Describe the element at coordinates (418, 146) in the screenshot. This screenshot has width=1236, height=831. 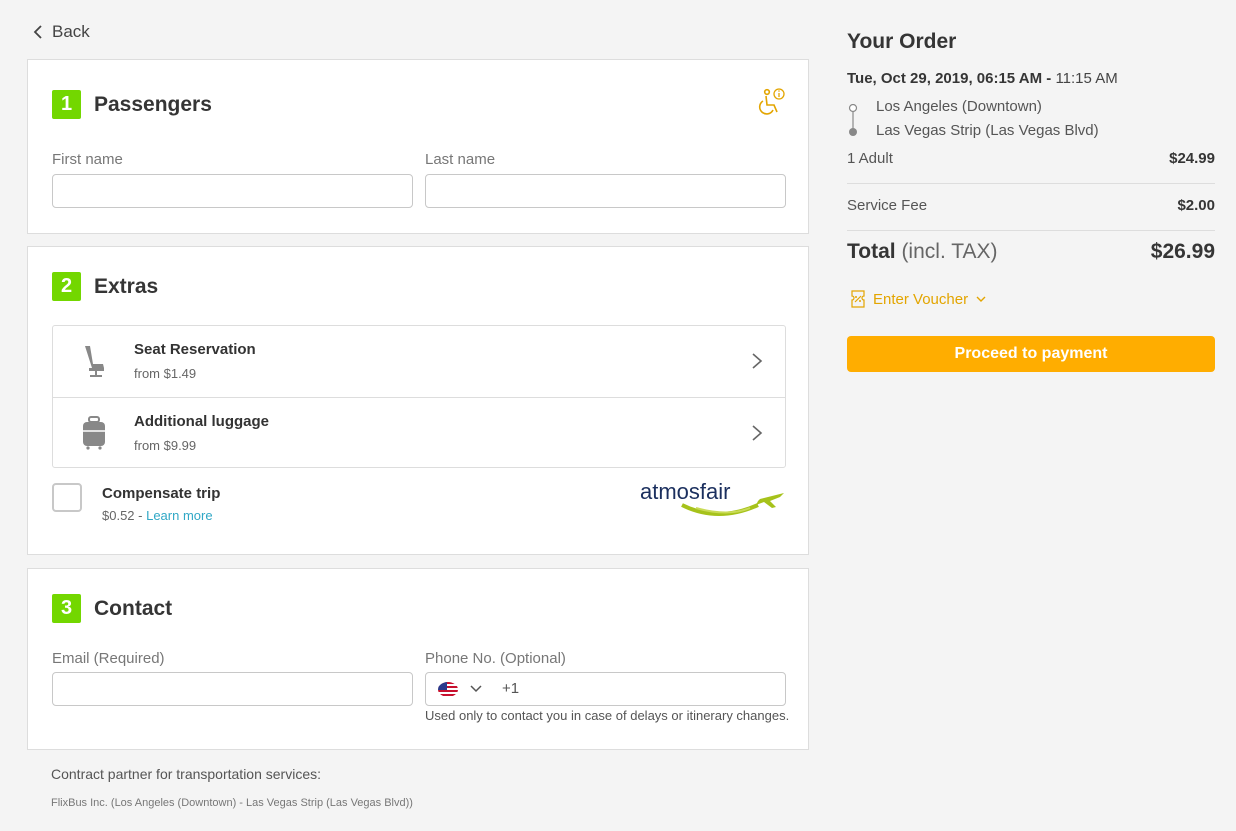
I see `passengers-section: 1 Passengers First name Last name` at that location.